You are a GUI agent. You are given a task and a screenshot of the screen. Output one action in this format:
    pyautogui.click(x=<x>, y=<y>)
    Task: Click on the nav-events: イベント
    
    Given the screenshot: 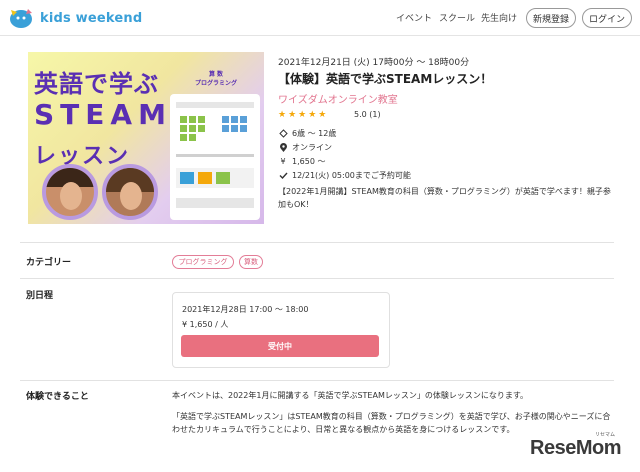 What is the action you would take?
    pyautogui.click(x=414, y=17)
    